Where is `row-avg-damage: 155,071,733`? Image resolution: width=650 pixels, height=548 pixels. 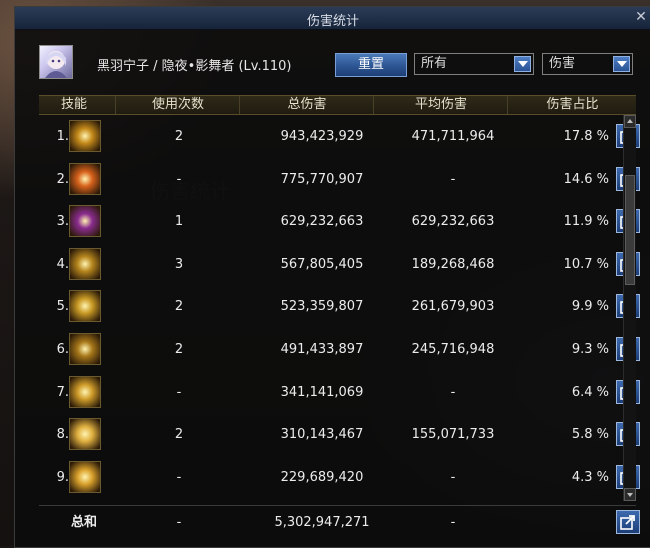
row-avg-damage: 155,071,733 is located at coordinates (453, 435).